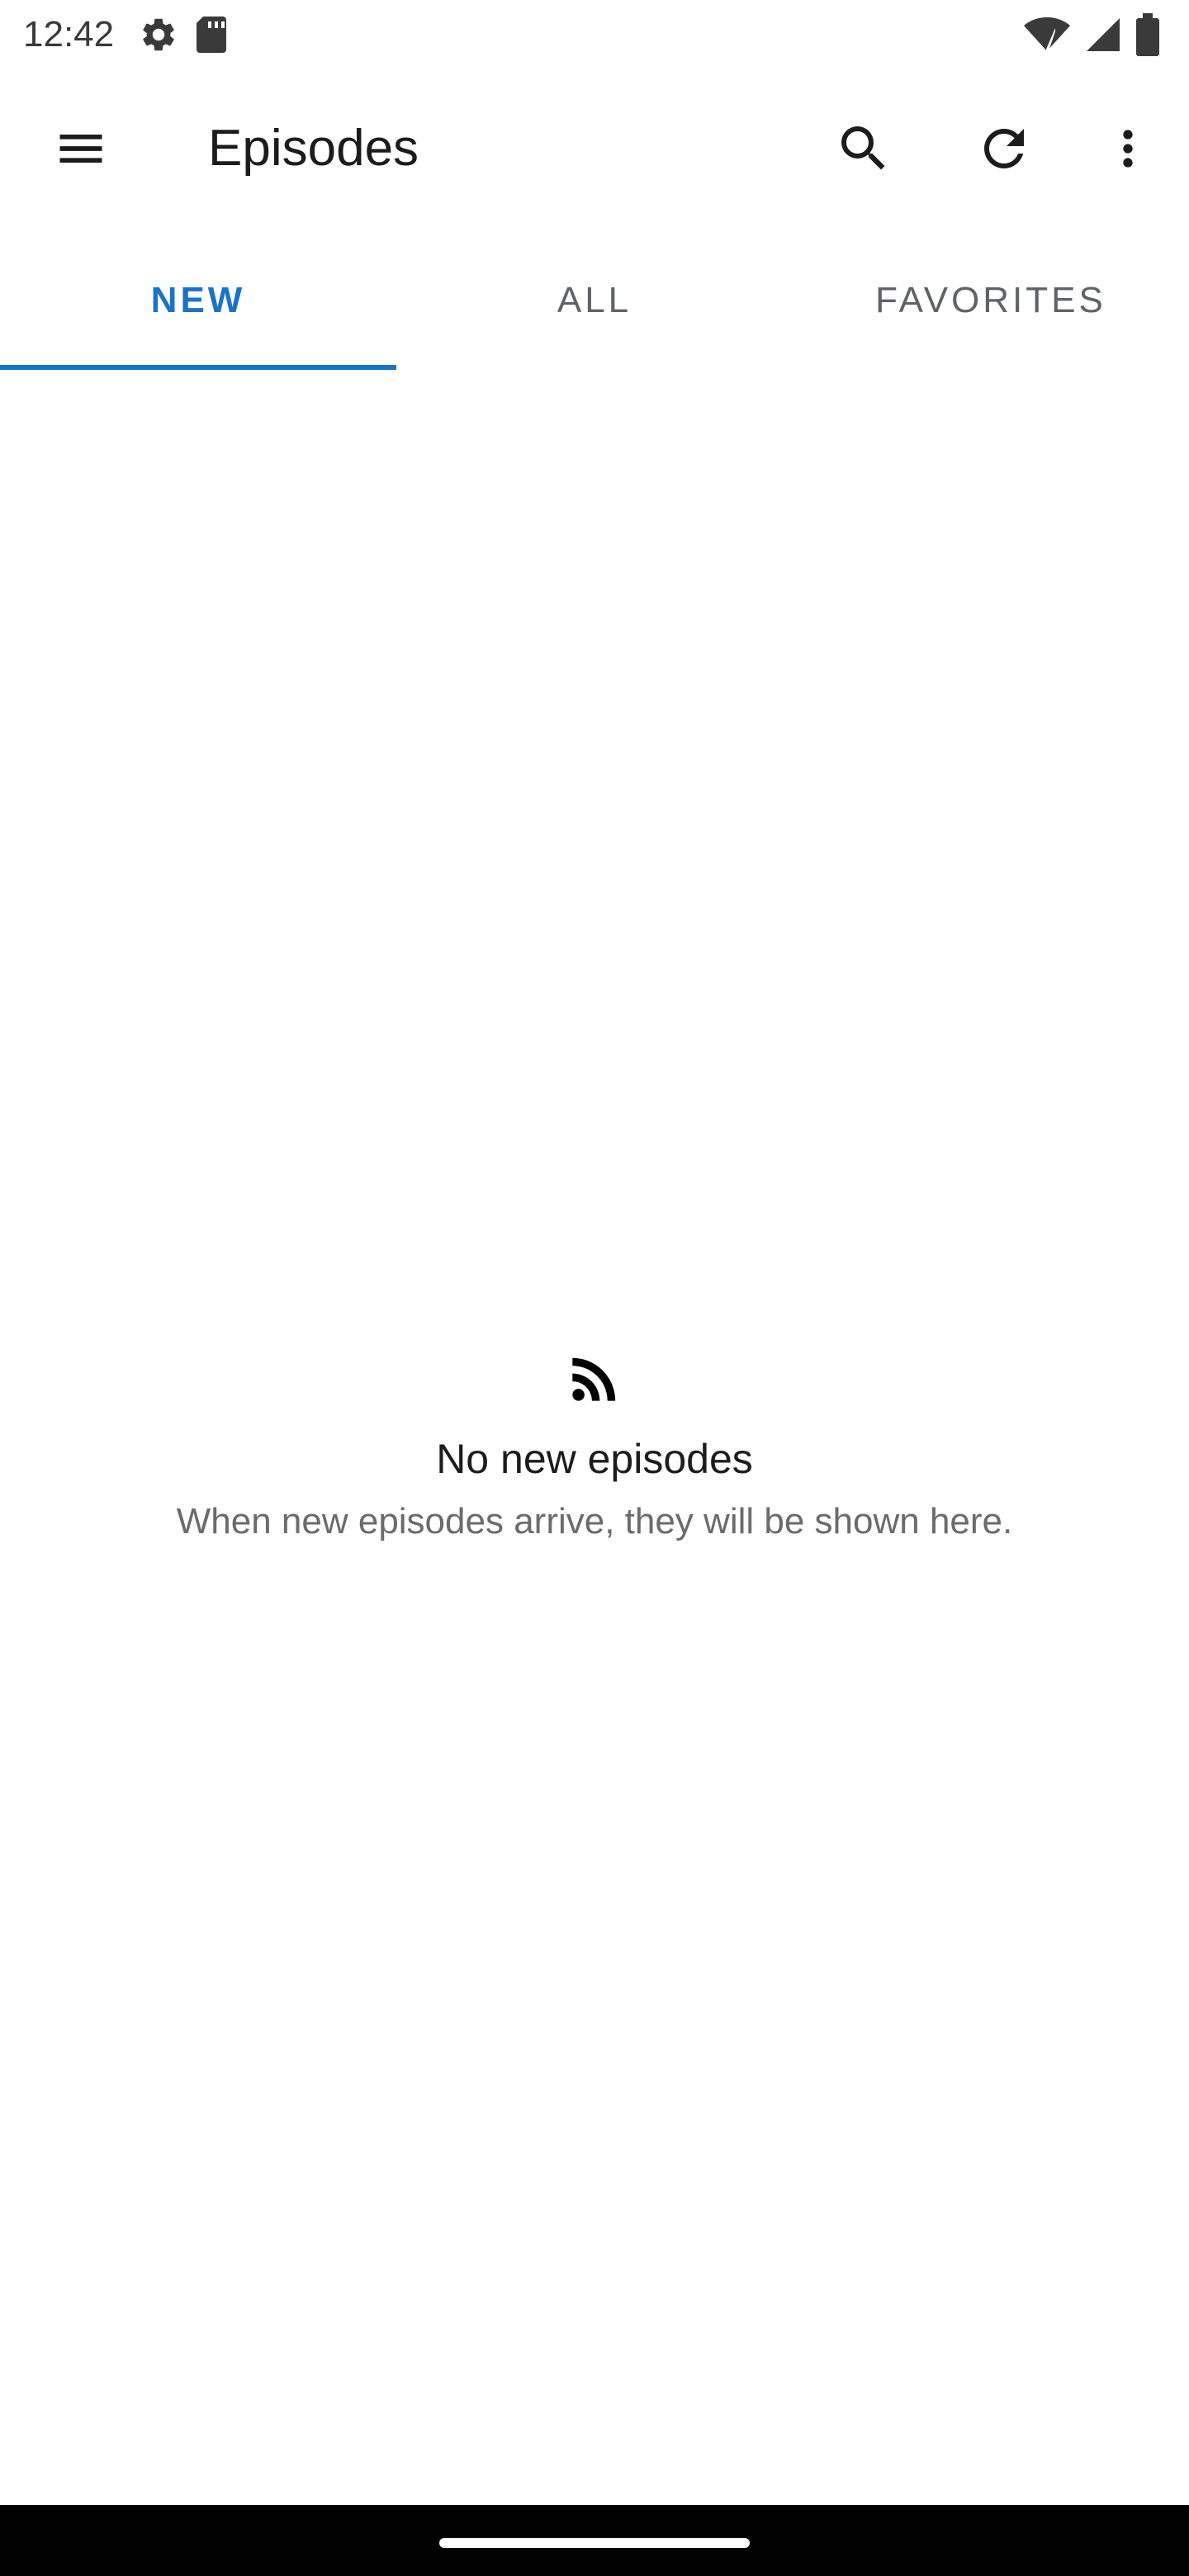 The height and width of the screenshot is (2576, 1189). I want to click on status-time: 12:42, so click(69, 34).